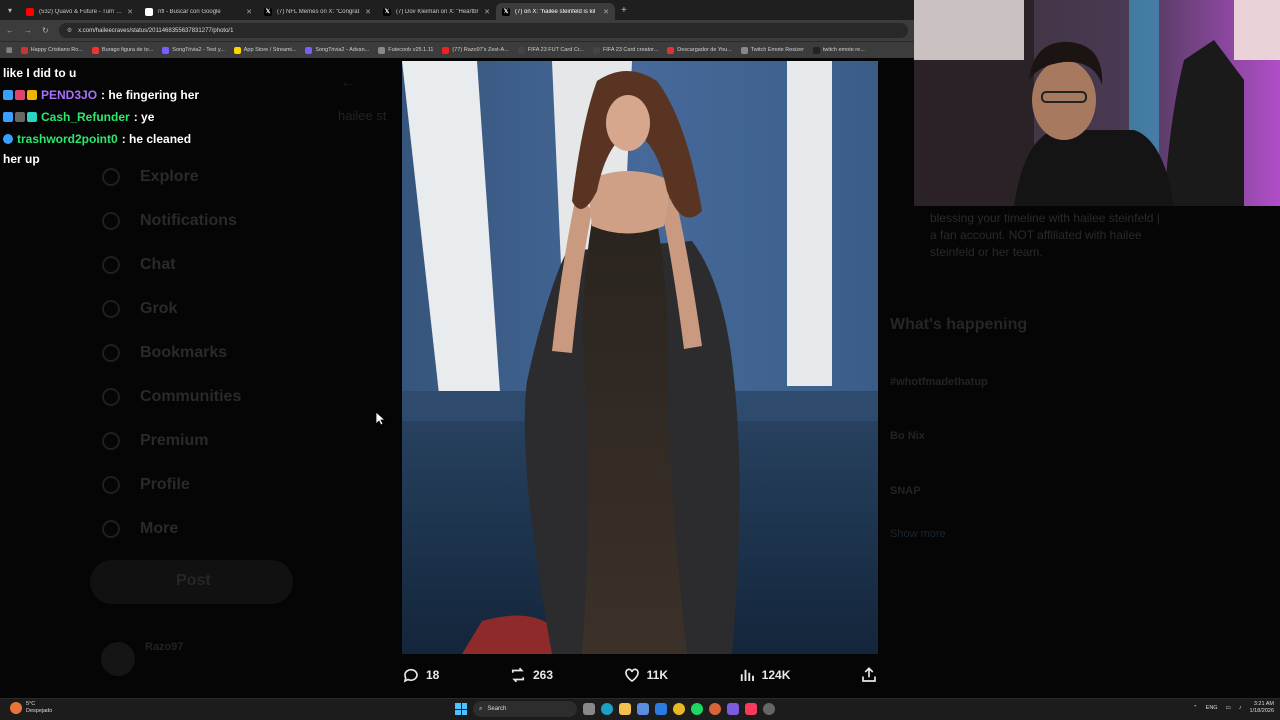  What do you see at coordinates (607, 709) in the screenshot?
I see `edge-icon` at bounding box center [607, 709].